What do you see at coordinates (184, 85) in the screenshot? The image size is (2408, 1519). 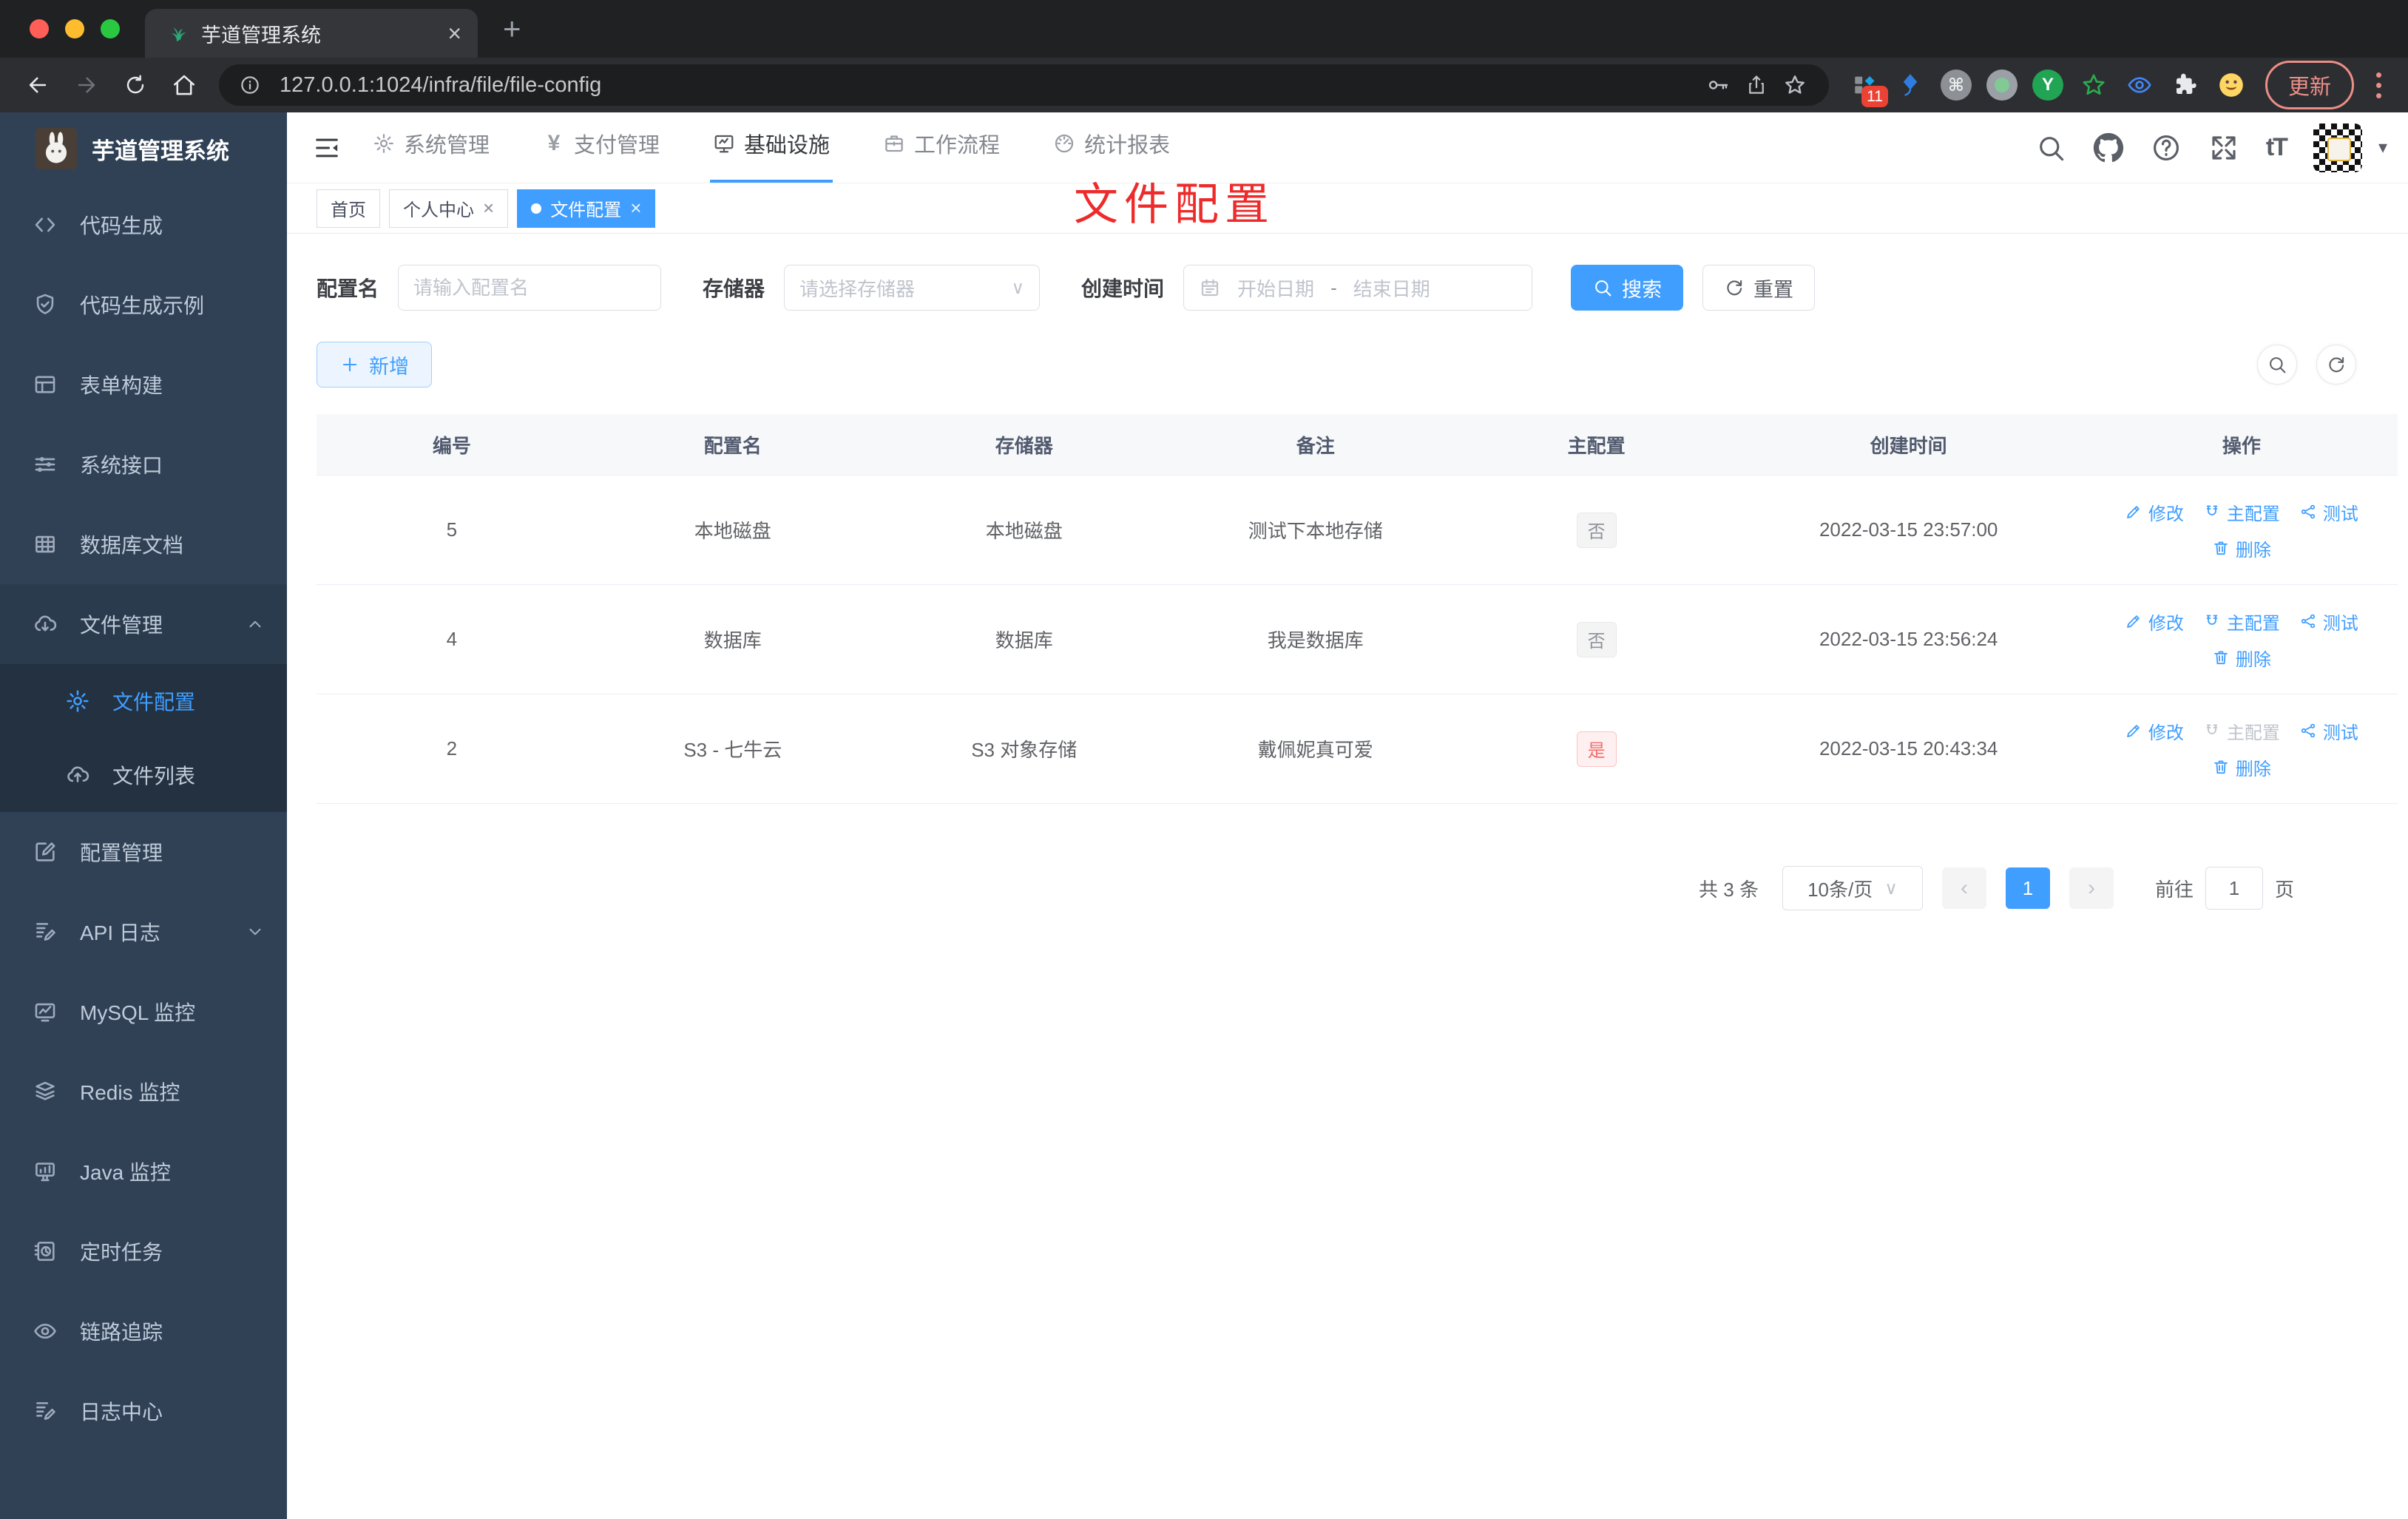 I see `home-icon` at bounding box center [184, 85].